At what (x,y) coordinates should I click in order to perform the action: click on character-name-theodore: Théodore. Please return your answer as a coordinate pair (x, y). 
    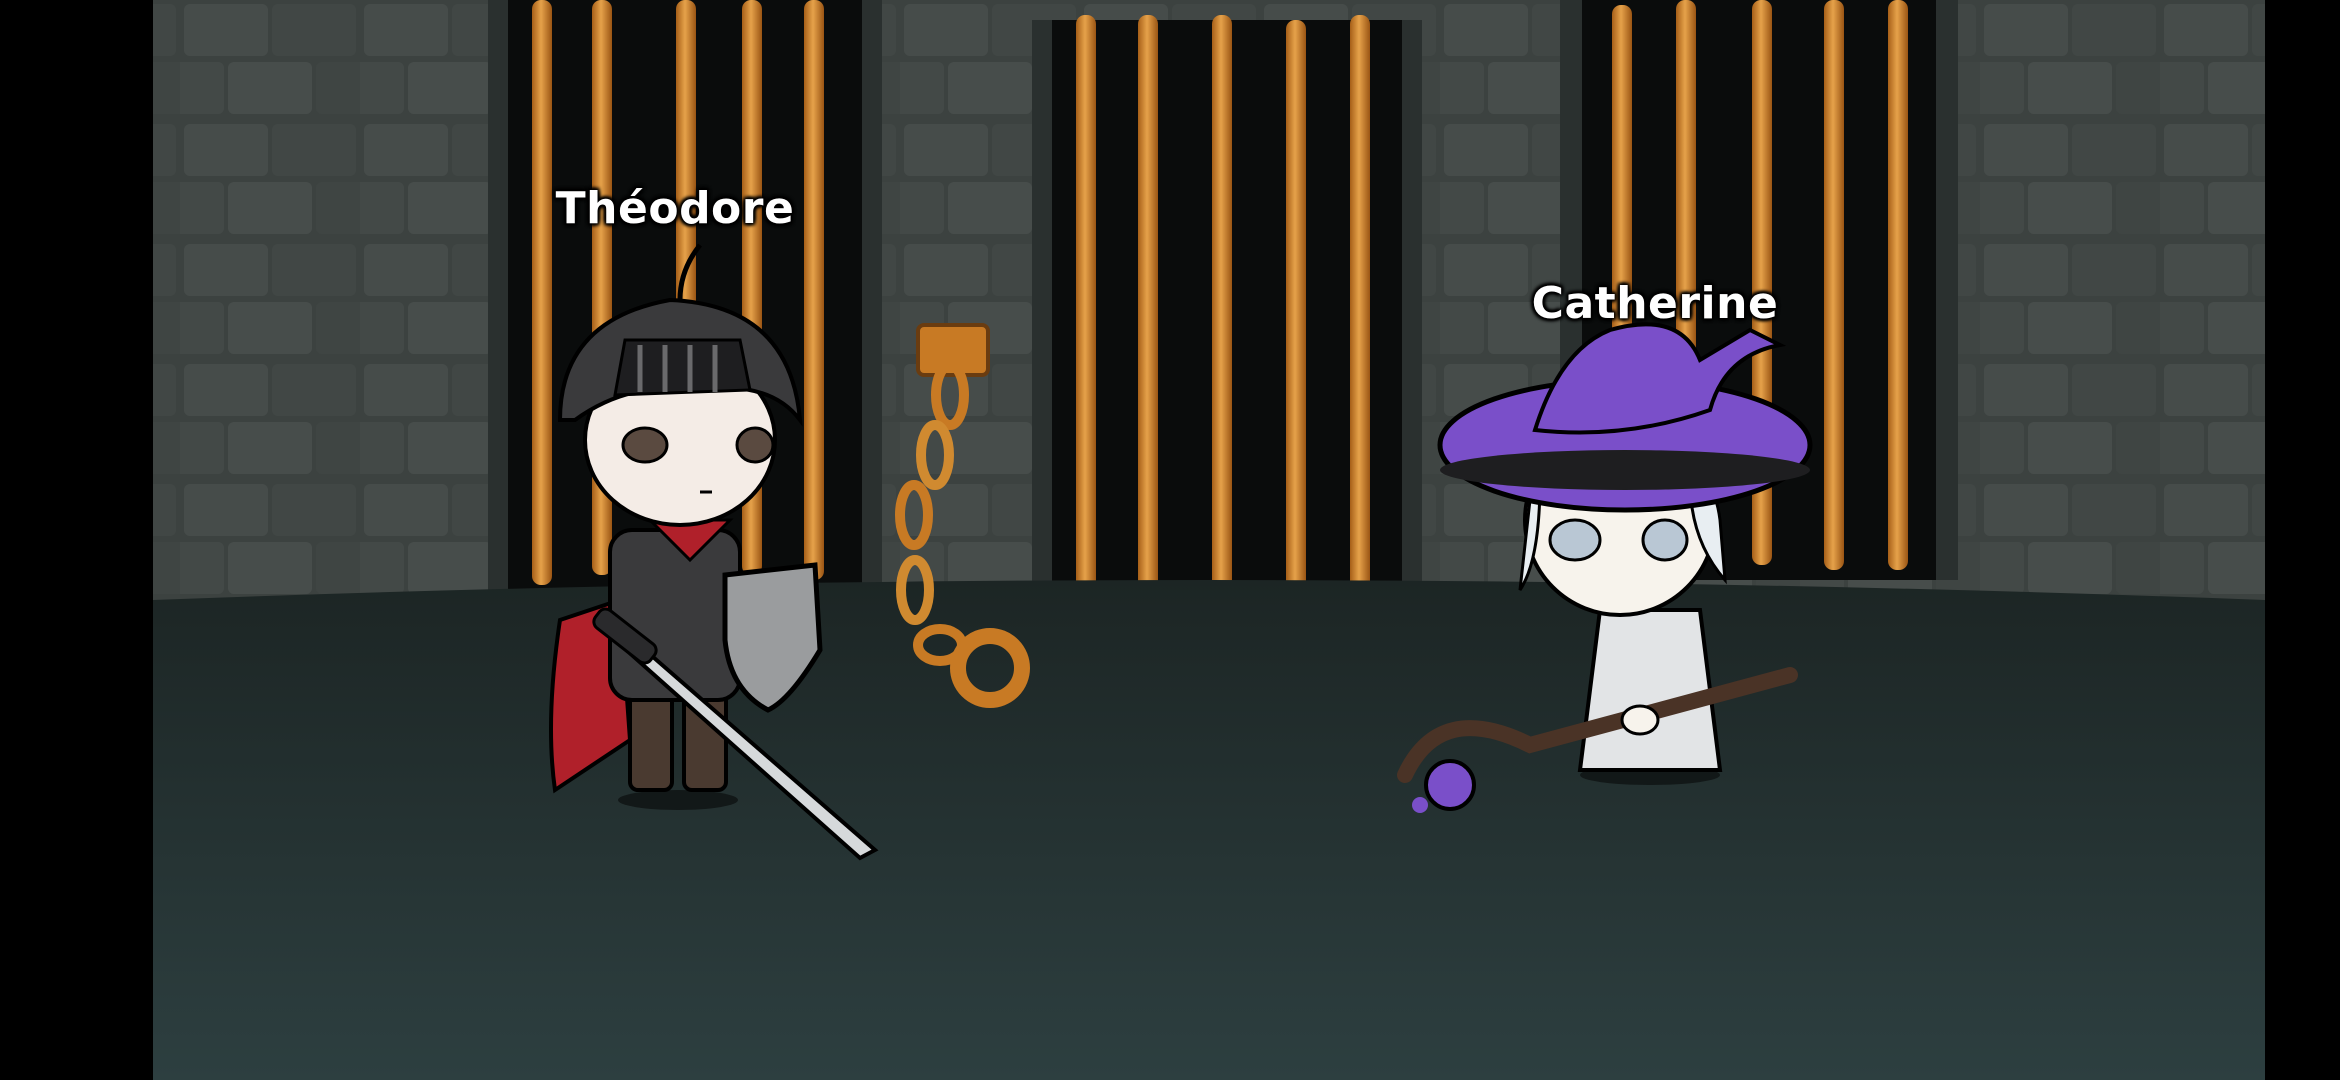
    Looking at the image, I should click on (675, 208).